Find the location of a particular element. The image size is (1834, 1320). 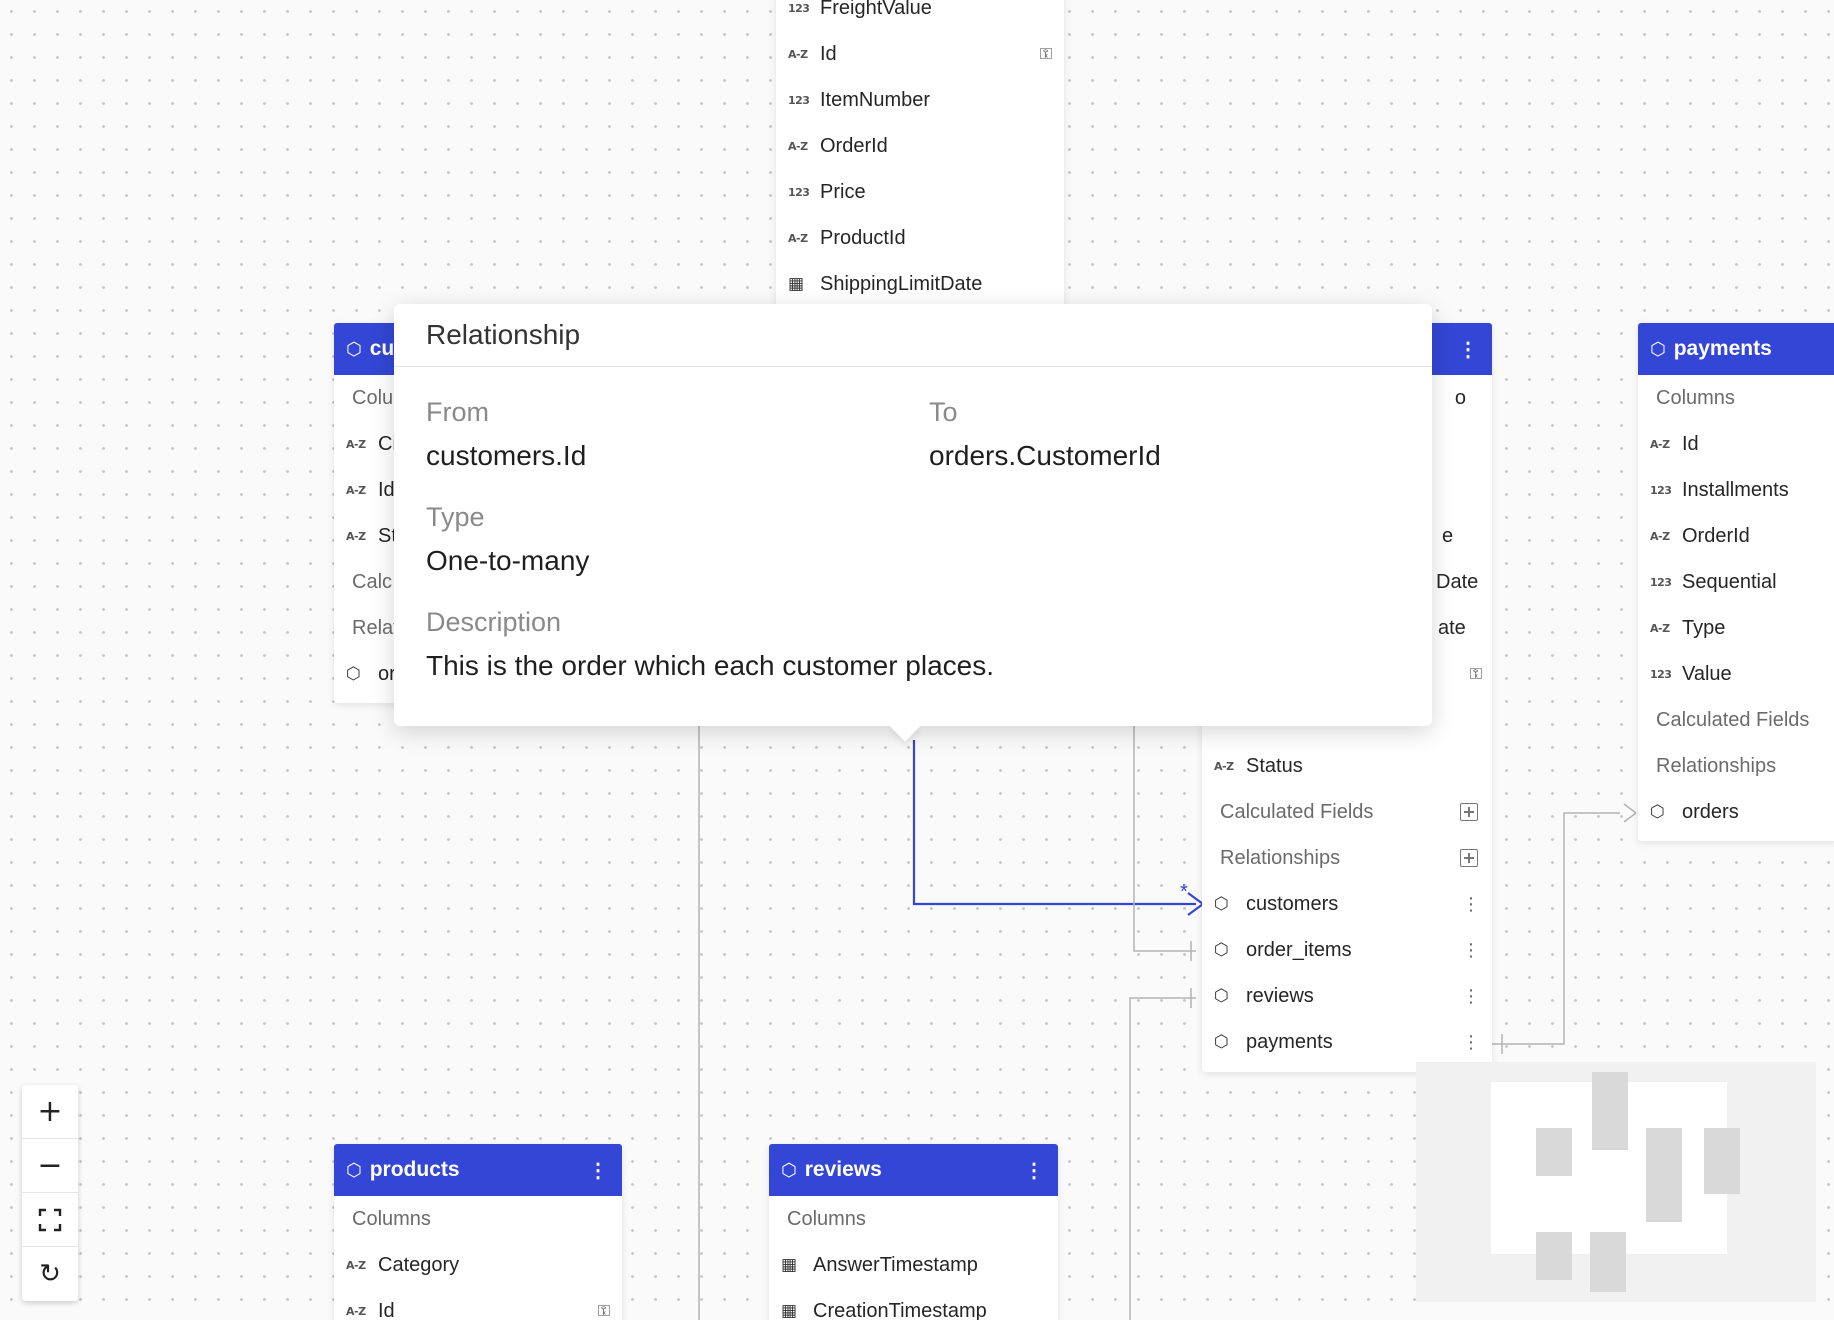

relationship-row-customers: ⬡ customers ⋮ is located at coordinates (1347, 904).